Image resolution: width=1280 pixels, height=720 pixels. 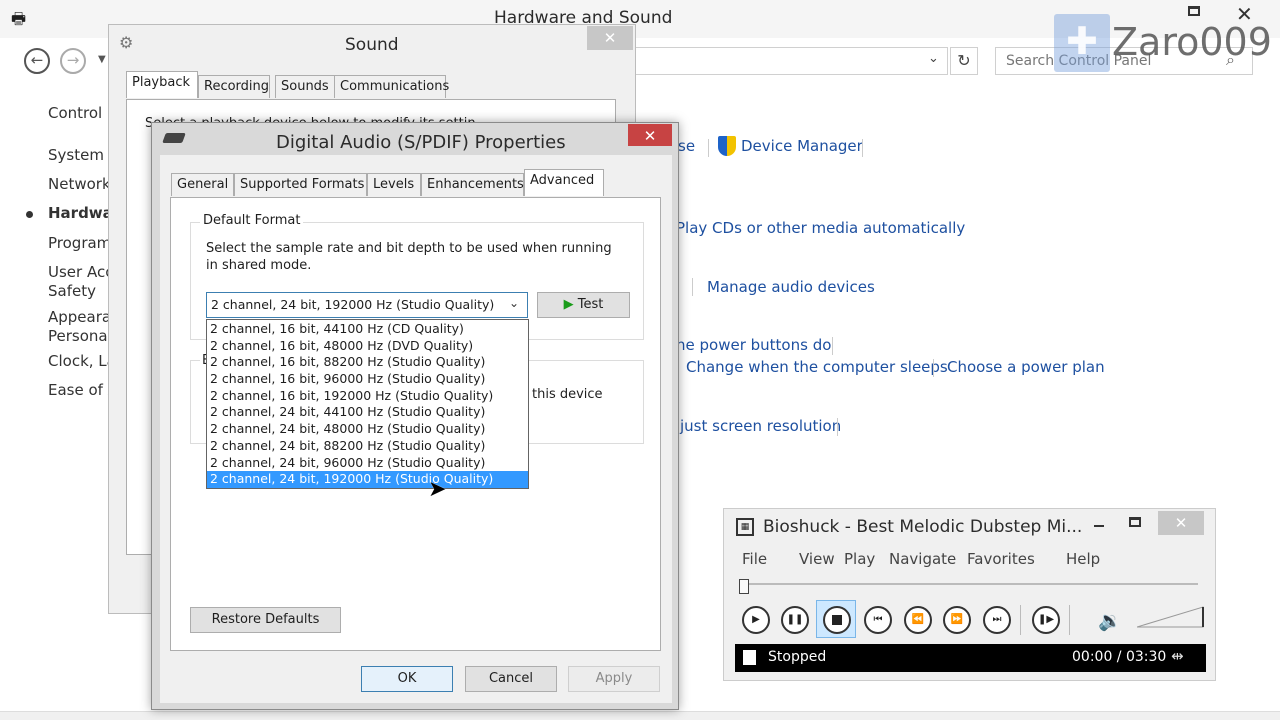 I want to click on test-button-label: Test, so click(x=590, y=304).